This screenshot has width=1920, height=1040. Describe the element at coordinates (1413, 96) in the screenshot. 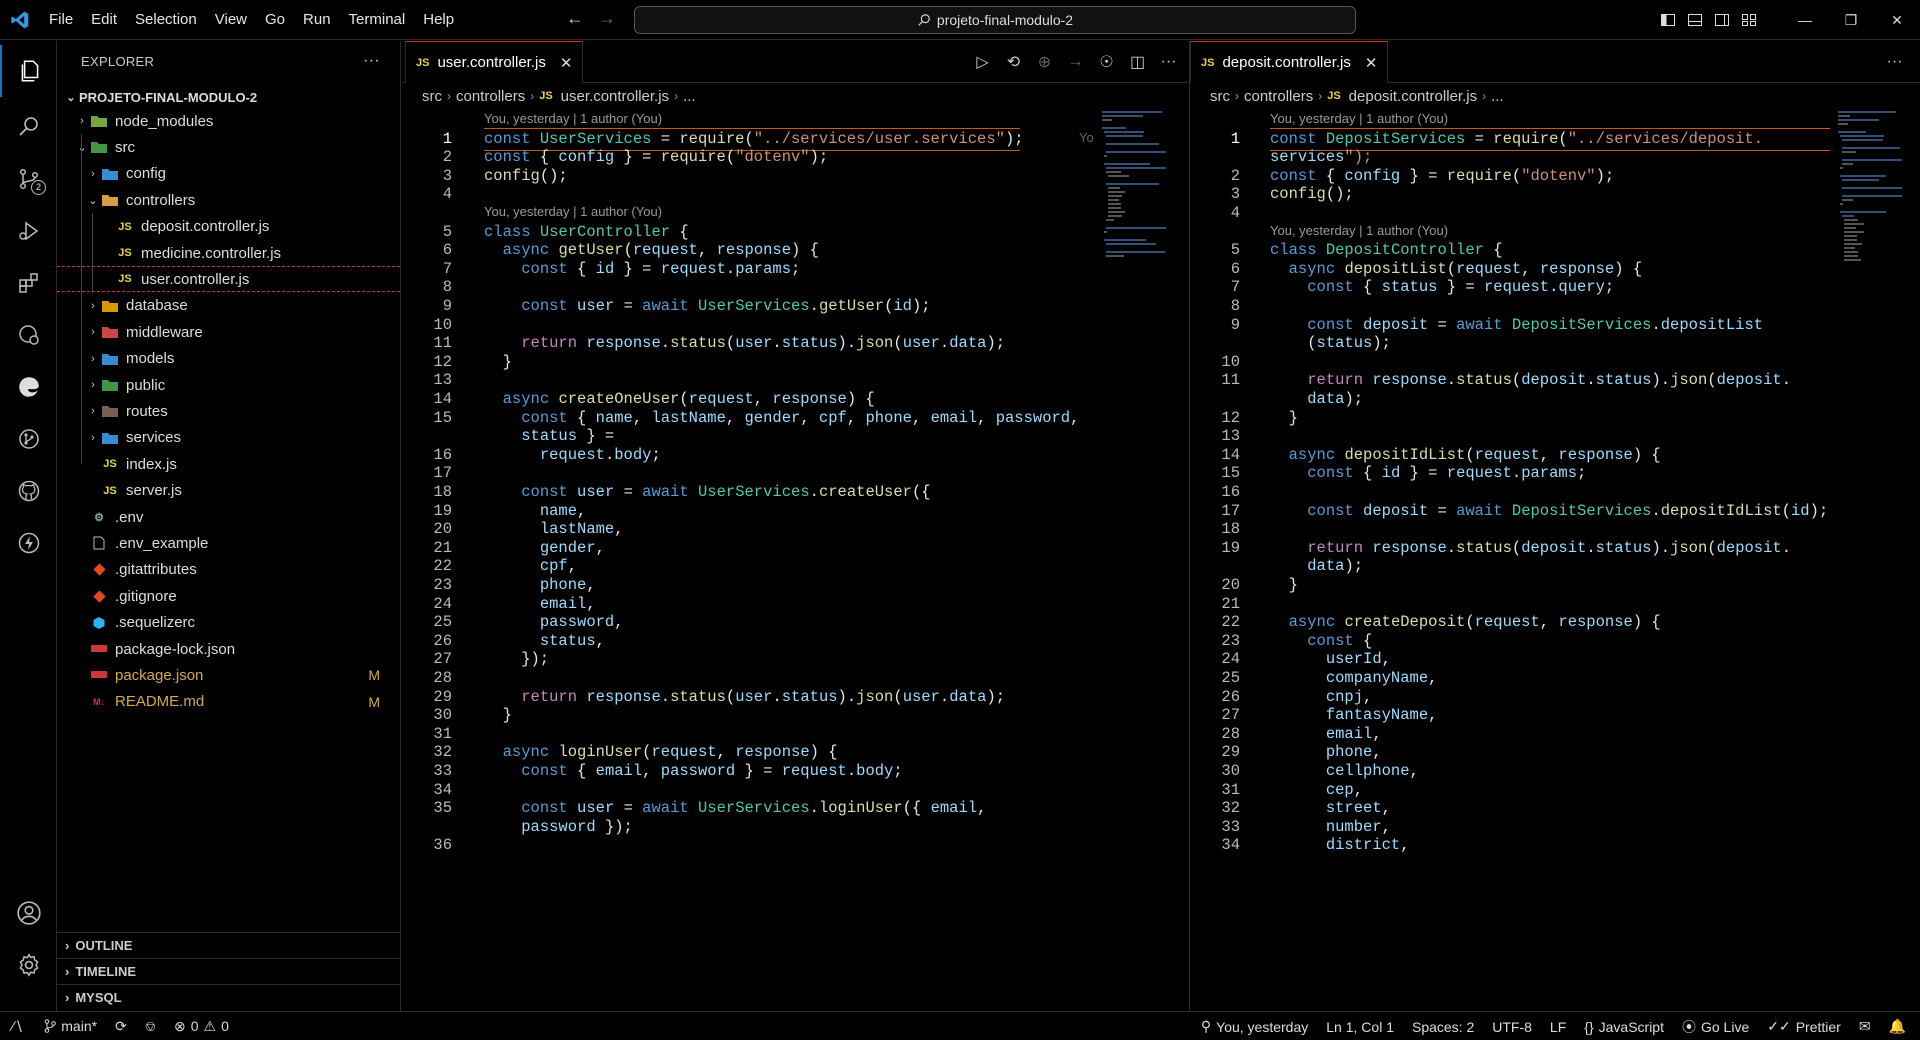

I see `breadcrumb-item: deposit.controller.js` at that location.